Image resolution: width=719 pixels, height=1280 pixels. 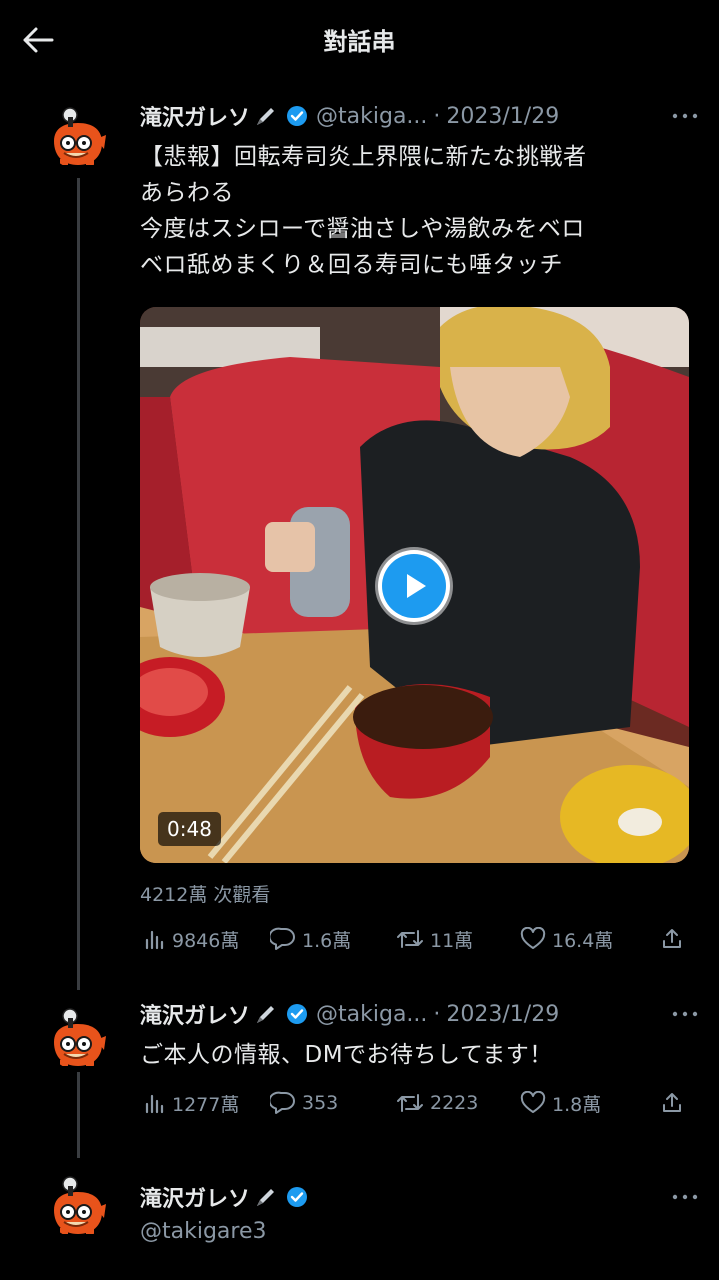 I want to click on handle: @takigare3, so click(x=203, y=1231).